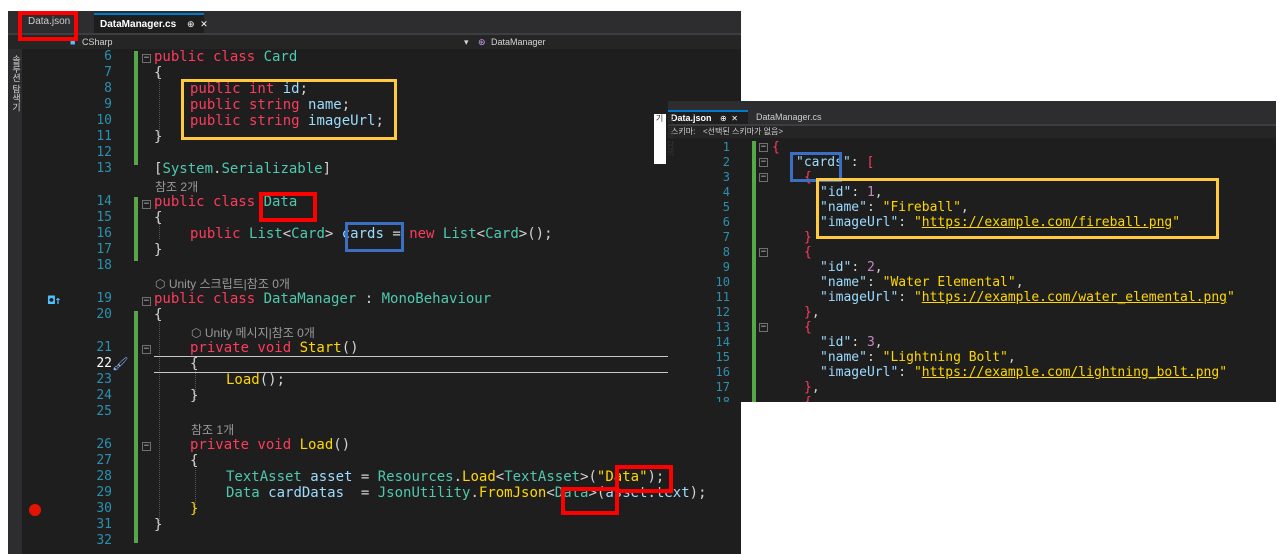  I want to click on tab-data-json: Data.json ⊕ ✕, so click(708, 117).